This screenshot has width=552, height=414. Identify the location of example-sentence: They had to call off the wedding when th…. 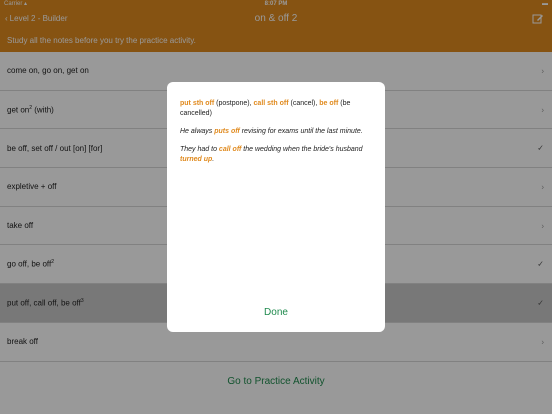
(271, 154).